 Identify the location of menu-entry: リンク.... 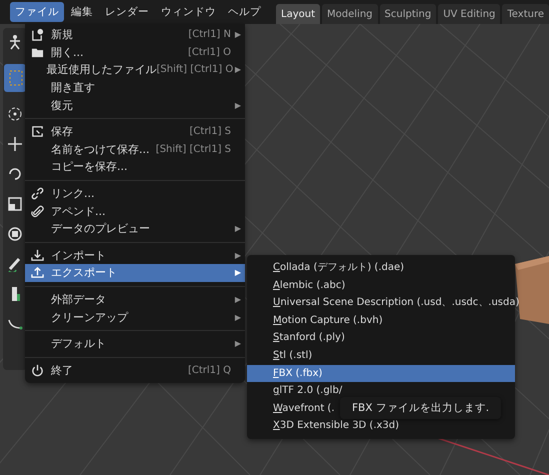
(135, 193).